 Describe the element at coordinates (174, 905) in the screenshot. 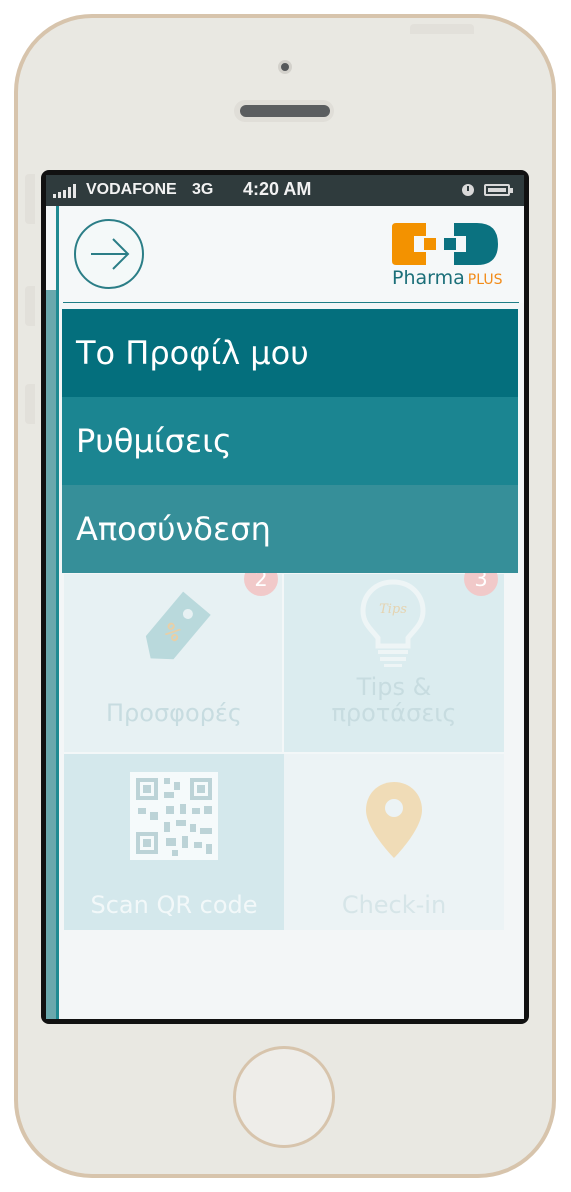

I see `tile-scan-qr-label: Scan QR code` at that location.